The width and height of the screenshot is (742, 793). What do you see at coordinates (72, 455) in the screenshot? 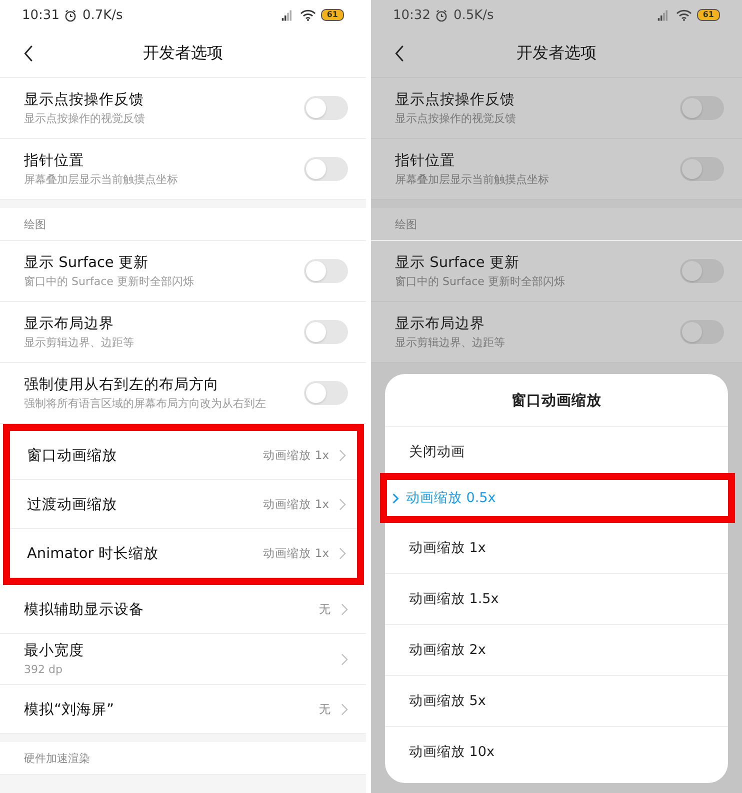
I see `setting-title: 窗口动画缩放` at bounding box center [72, 455].